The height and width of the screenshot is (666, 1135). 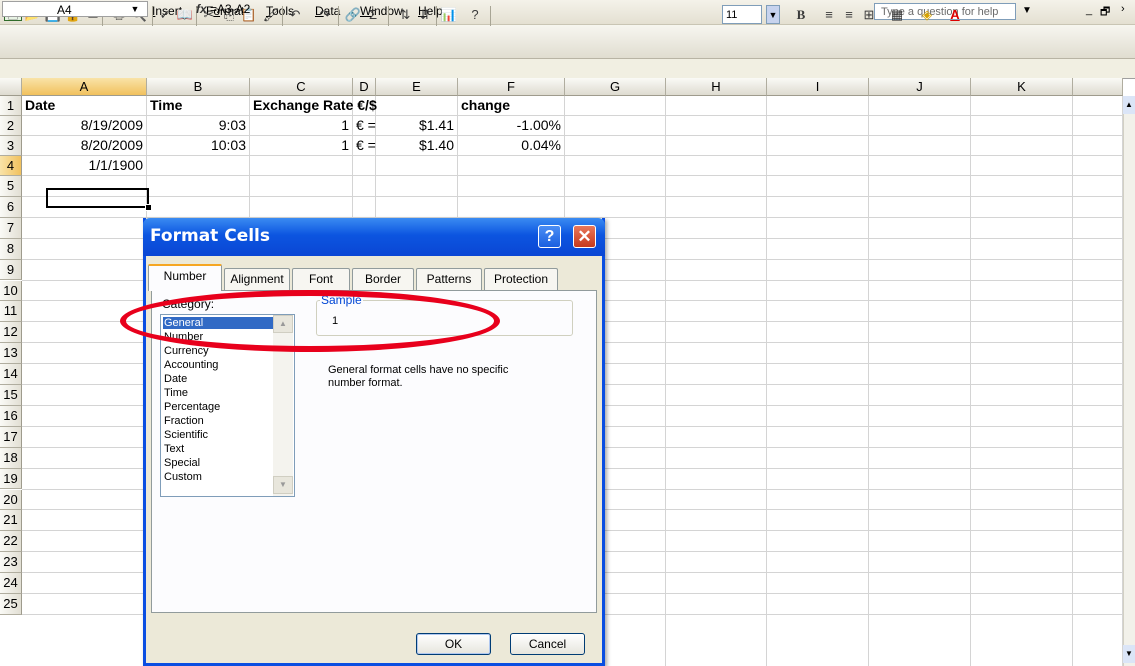 What do you see at coordinates (927, 15) in the screenshot?
I see `fill-color-icon: ◈` at bounding box center [927, 15].